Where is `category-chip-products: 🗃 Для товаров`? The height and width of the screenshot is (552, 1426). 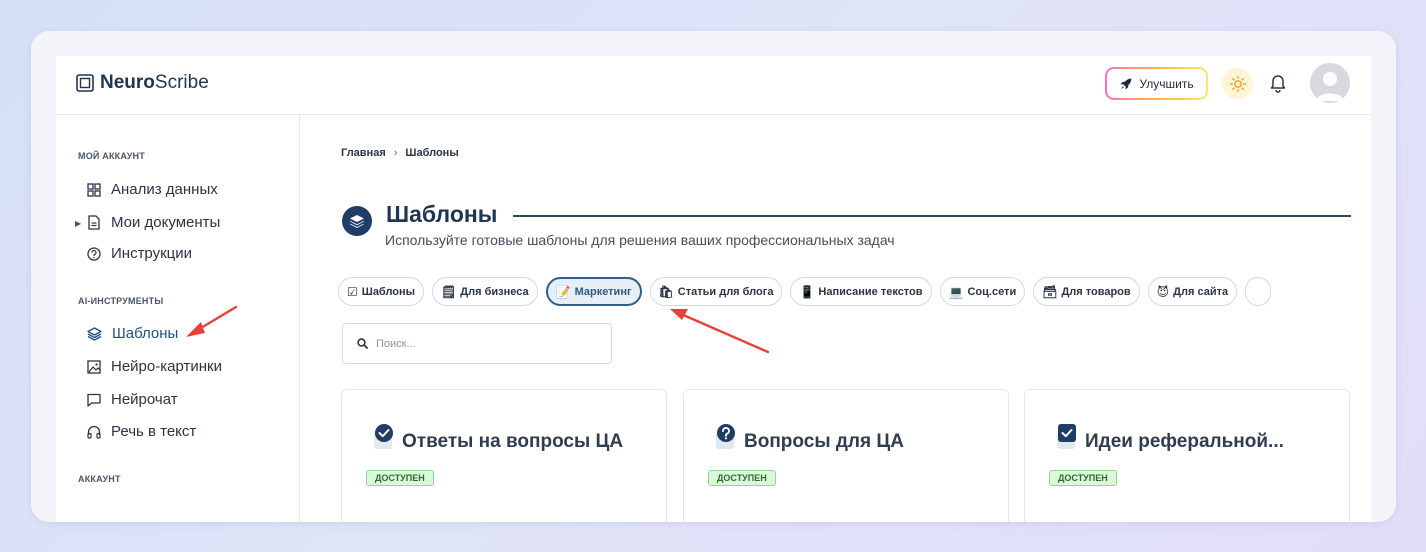
category-chip-products: 🗃 Для товаров is located at coordinates (1086, 291).